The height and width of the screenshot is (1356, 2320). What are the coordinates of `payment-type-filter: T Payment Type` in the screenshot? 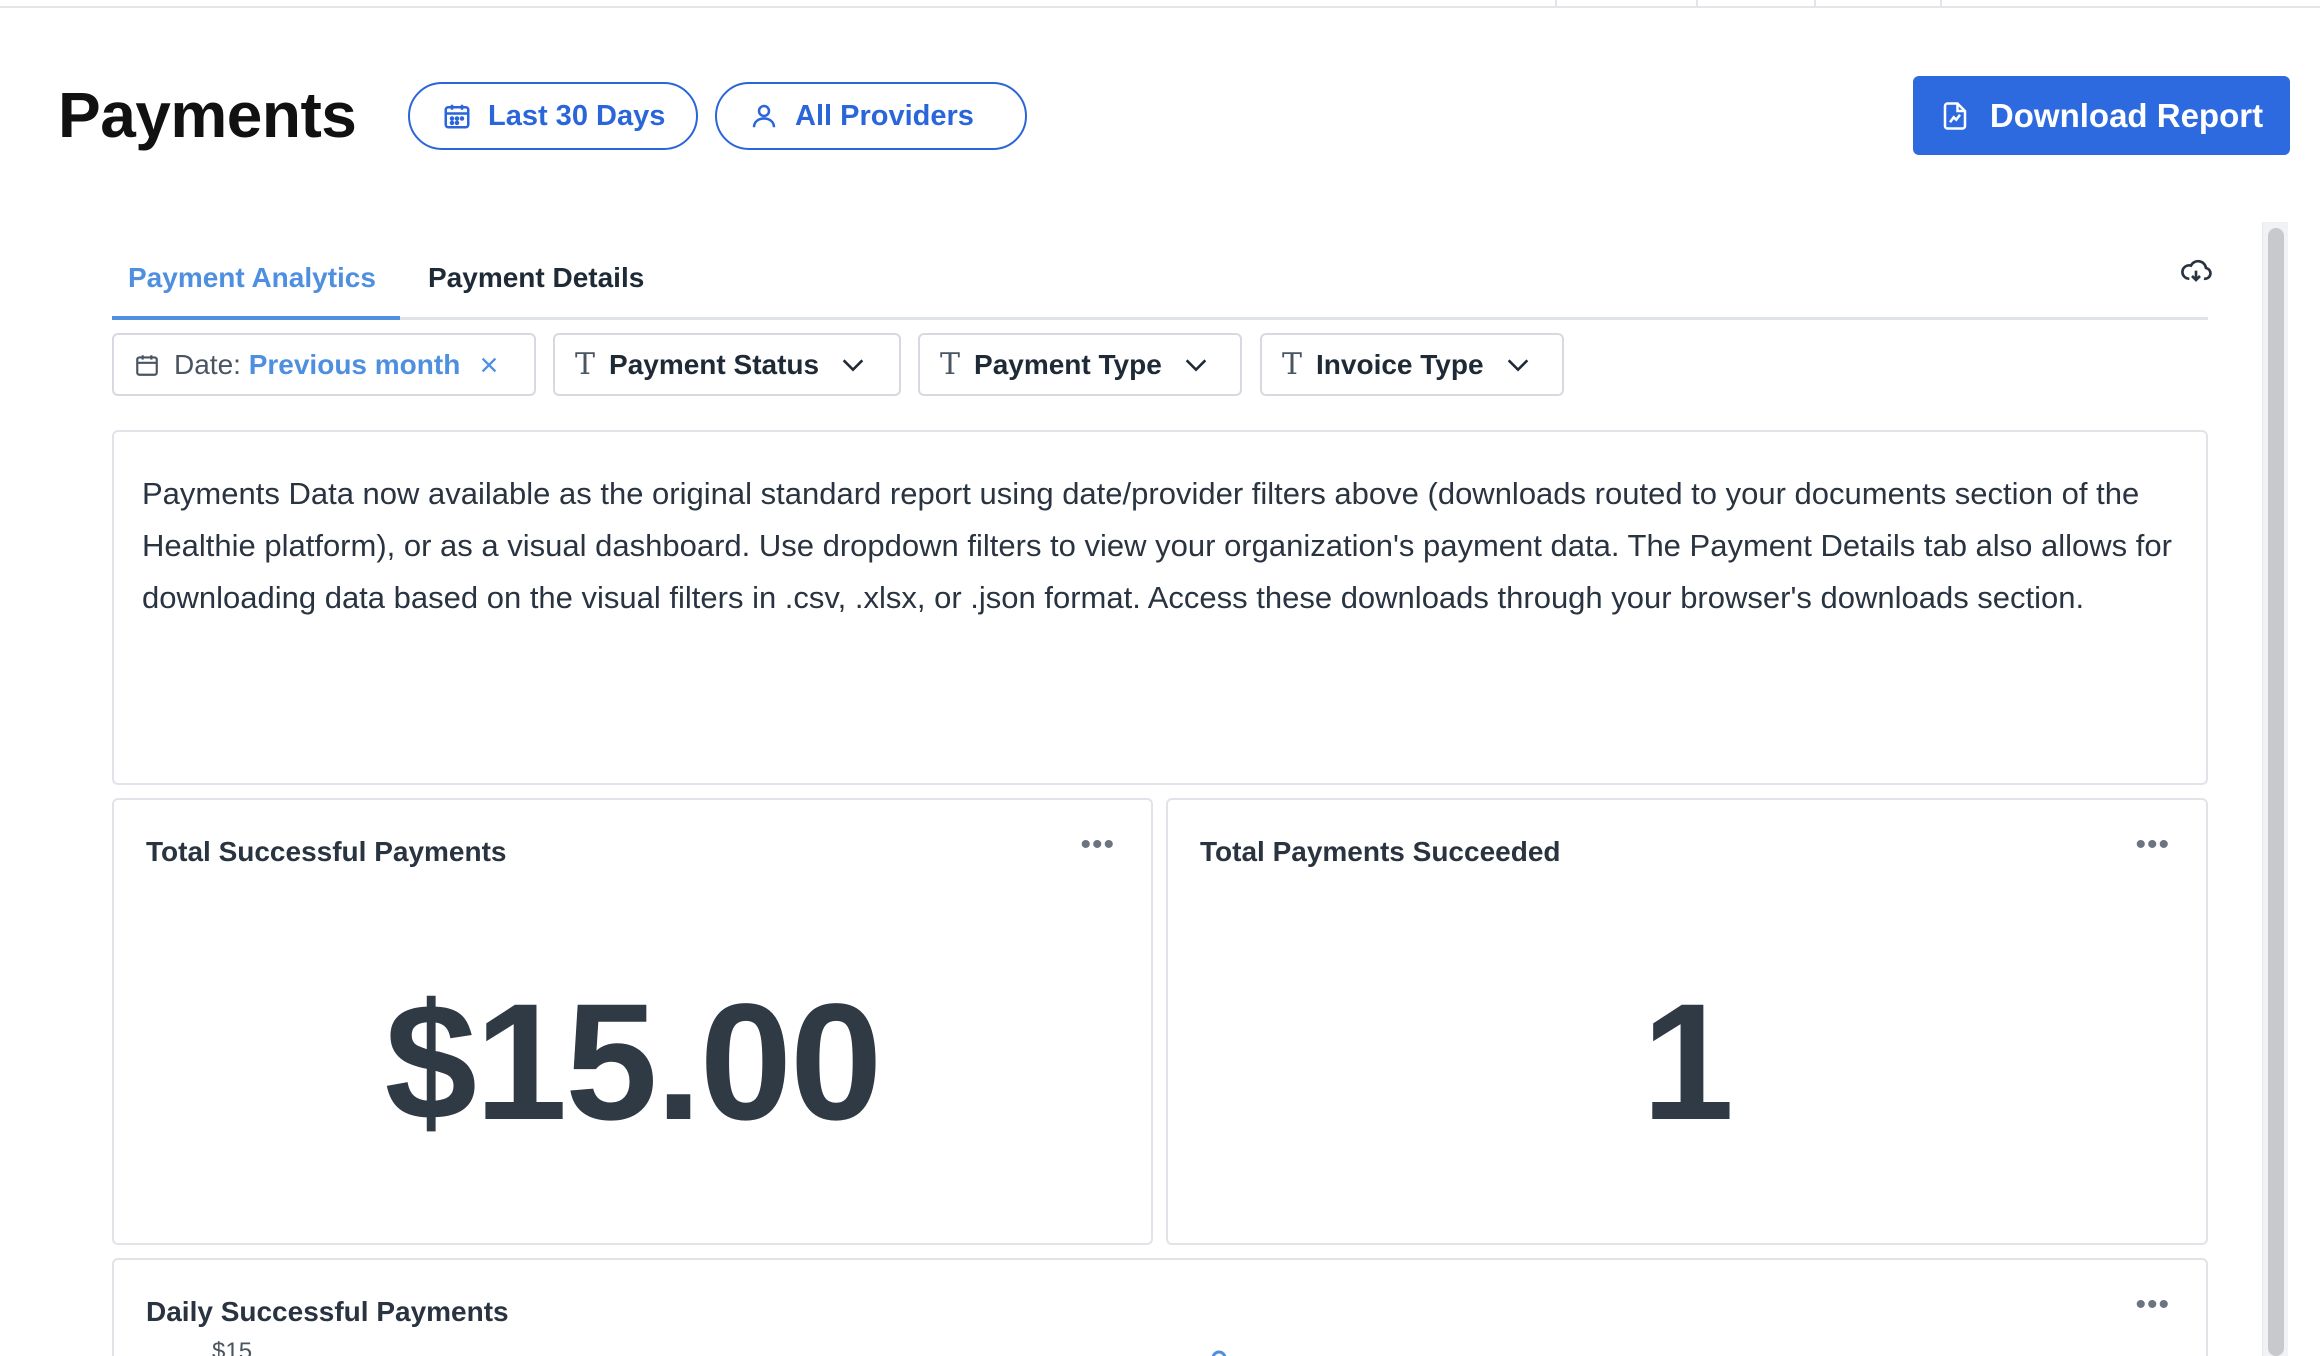 It's located at (1080, 364).